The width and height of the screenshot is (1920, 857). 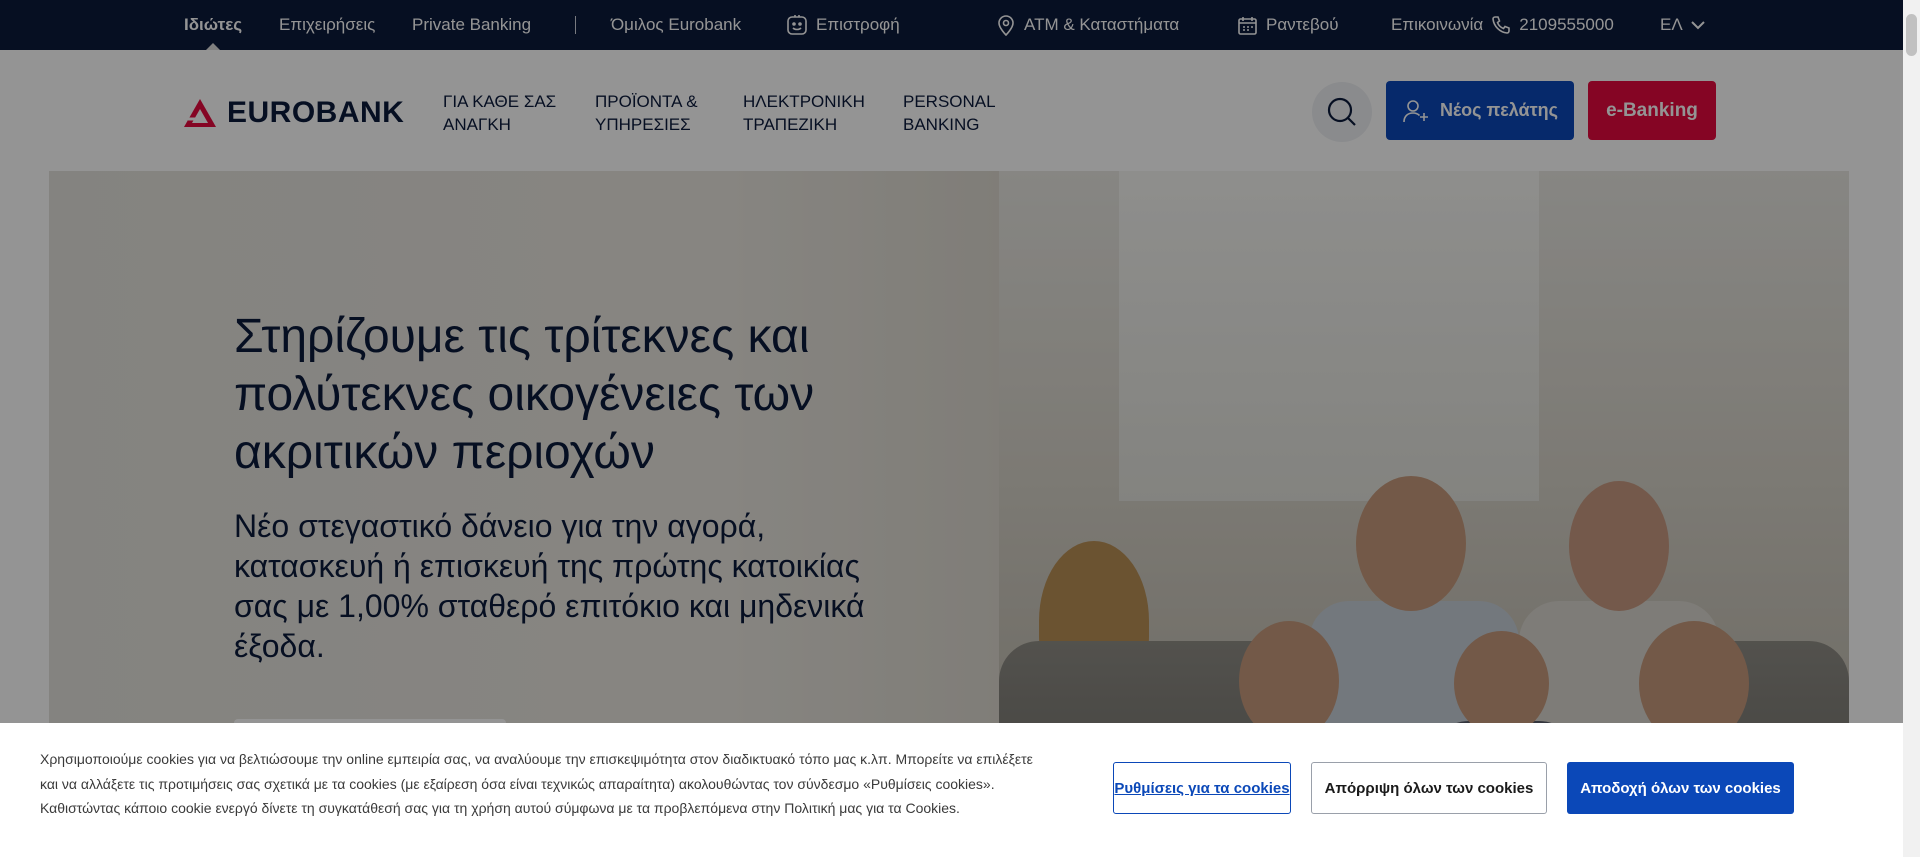 I want to click on reject-all-cookies-button: Απόρριψη όλων των cookies, so click(x=1429, y=788).